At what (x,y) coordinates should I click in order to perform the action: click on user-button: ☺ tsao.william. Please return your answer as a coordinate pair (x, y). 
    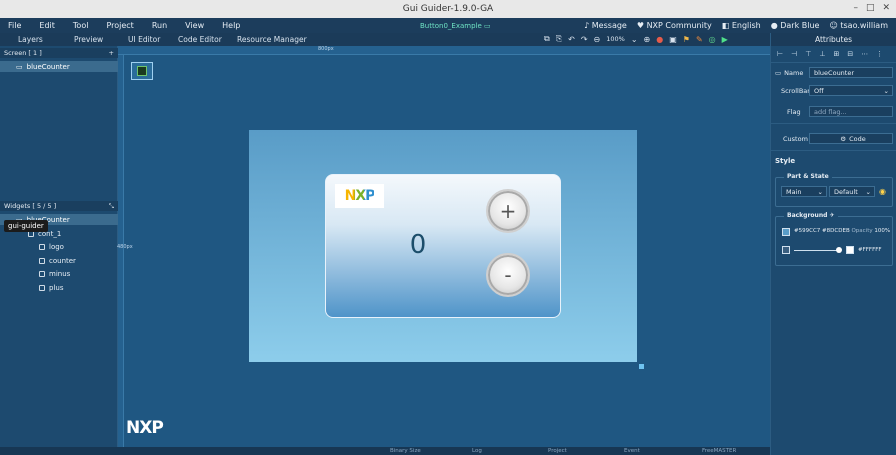
    Looking at the image, I should click on (858, 25).